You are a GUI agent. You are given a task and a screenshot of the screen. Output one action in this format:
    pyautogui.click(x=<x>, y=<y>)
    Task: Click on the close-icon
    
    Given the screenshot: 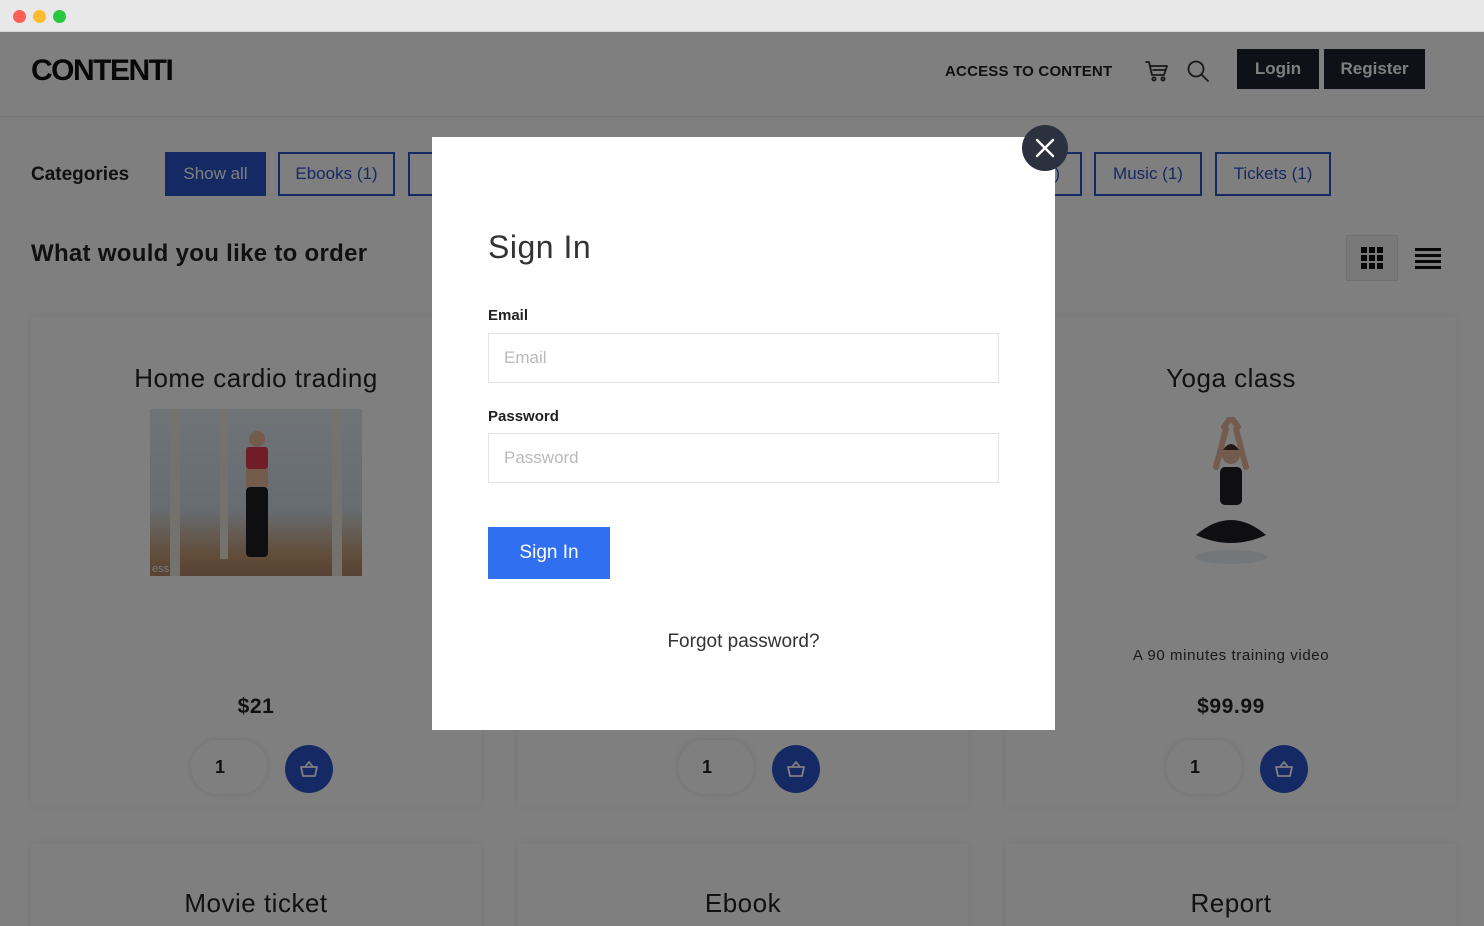 What is the action you would take?
    pyautogui.click(x=1045, y=148)
    